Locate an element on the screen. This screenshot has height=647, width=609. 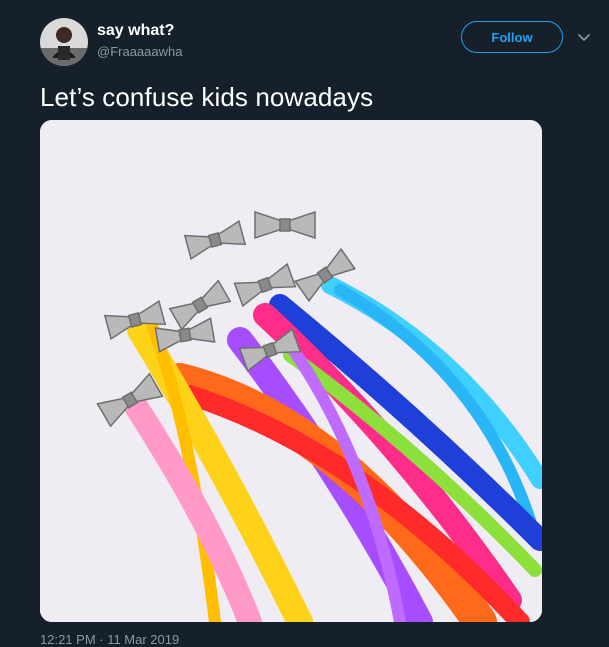
display-name: say what? is located at coordinates (135, 31).